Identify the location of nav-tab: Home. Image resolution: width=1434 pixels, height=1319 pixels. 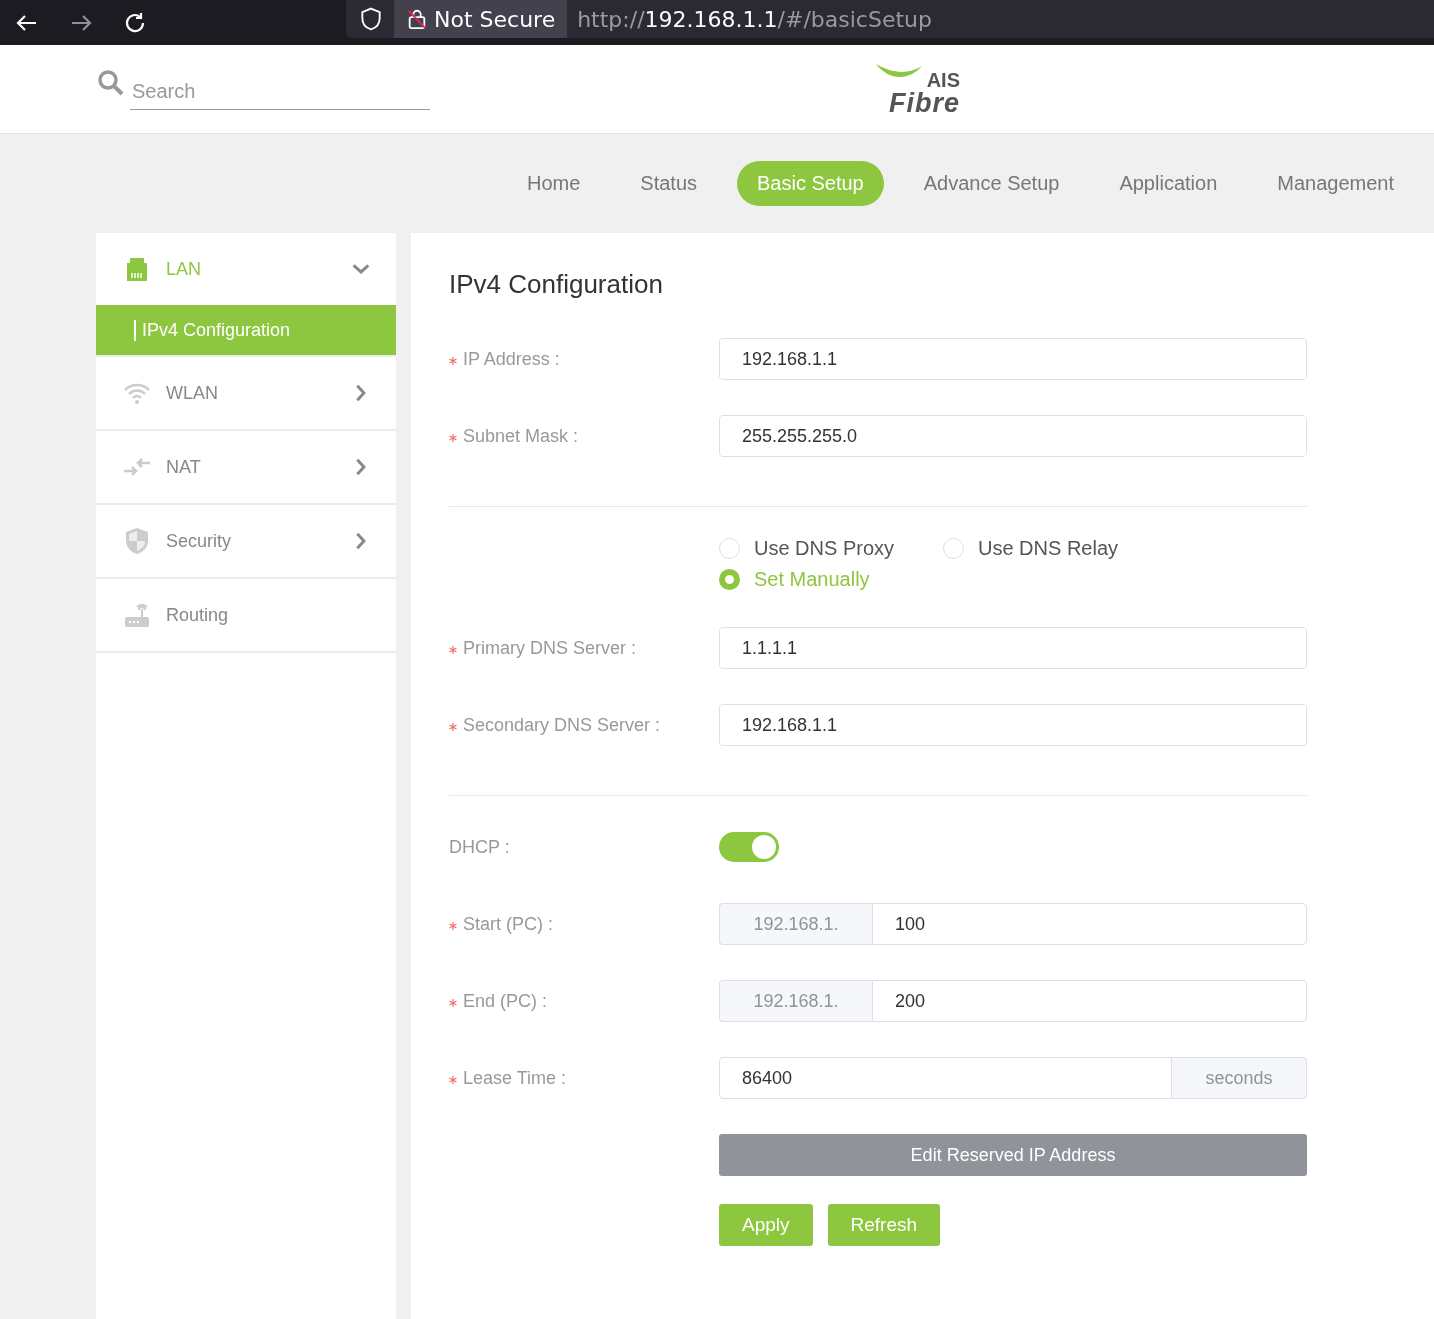
(553, 183).